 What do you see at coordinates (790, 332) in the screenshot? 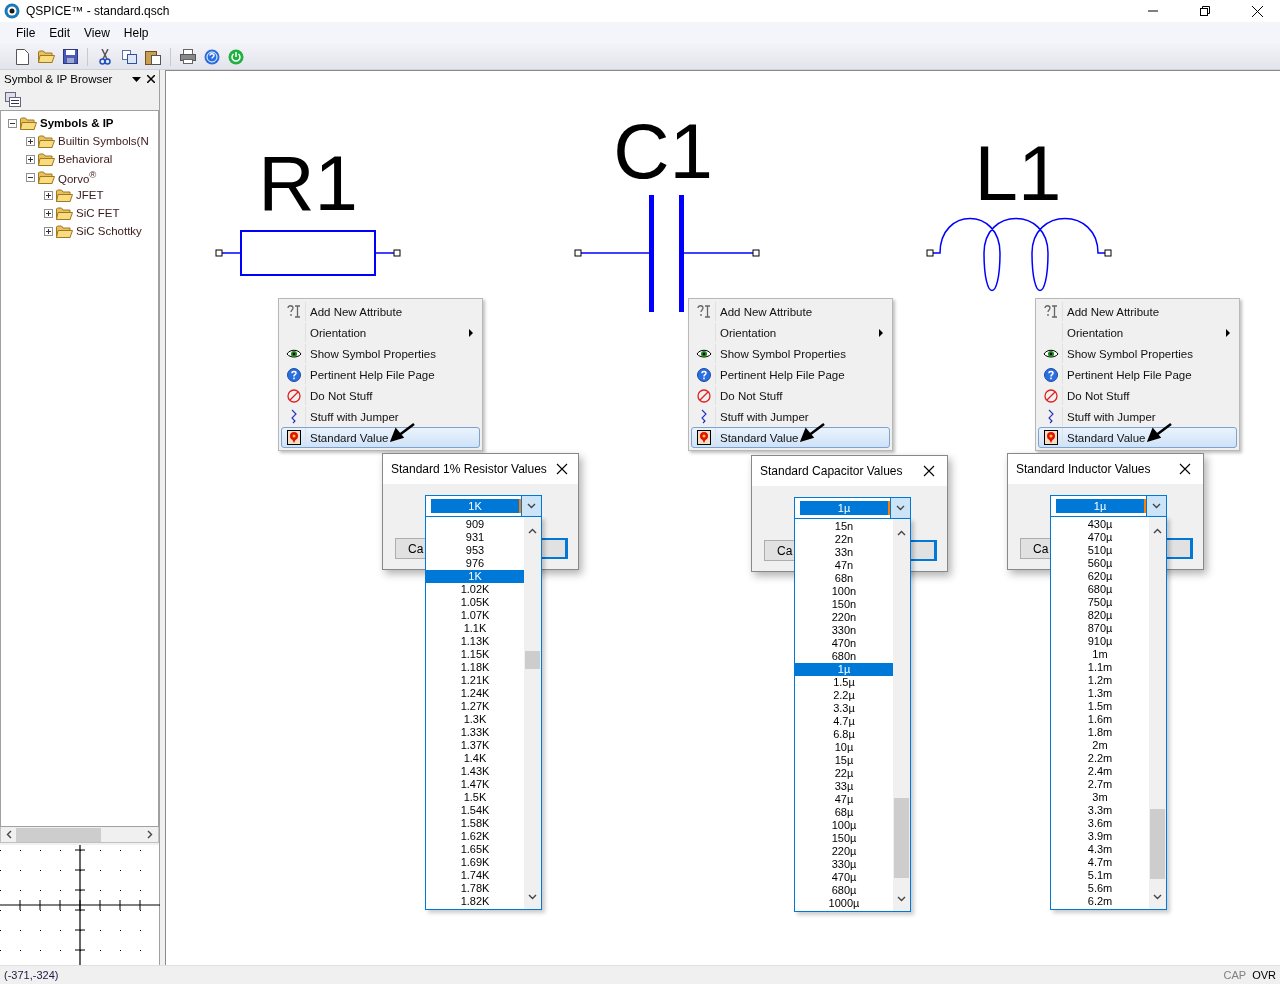
I see `menu-item: Orientation` at bounding box center [790, 332].